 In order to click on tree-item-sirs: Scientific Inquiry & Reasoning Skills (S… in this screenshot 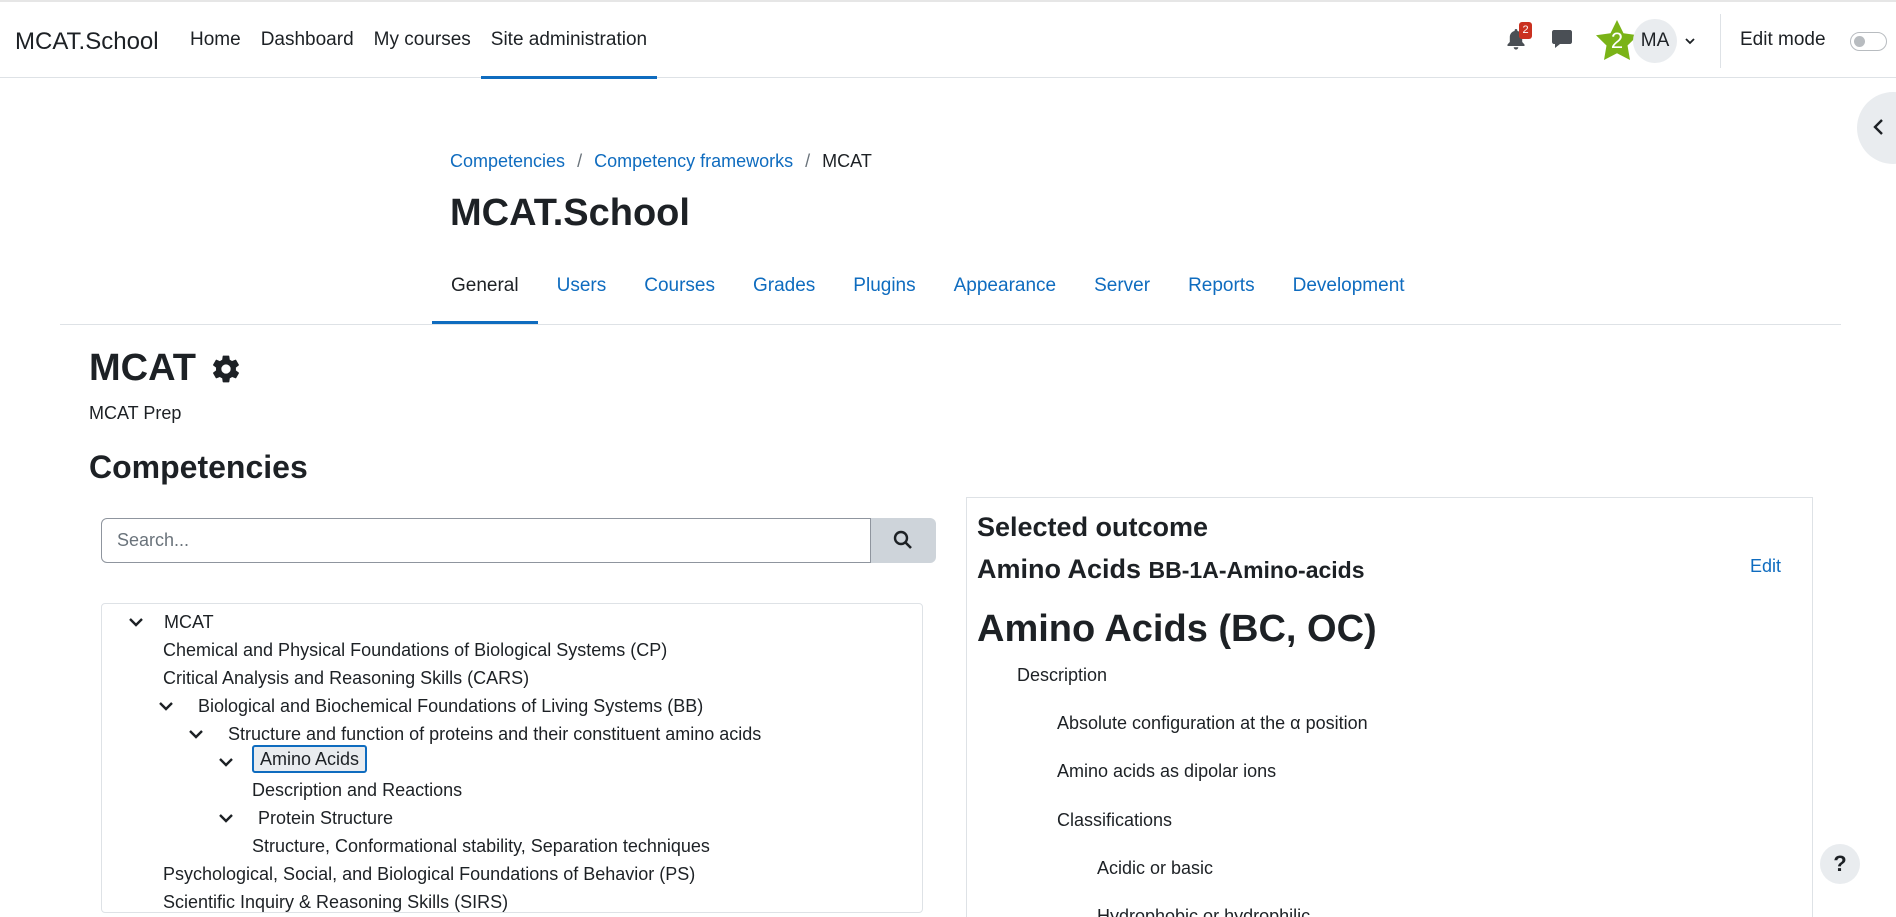, I will do `click(336, 900)`.